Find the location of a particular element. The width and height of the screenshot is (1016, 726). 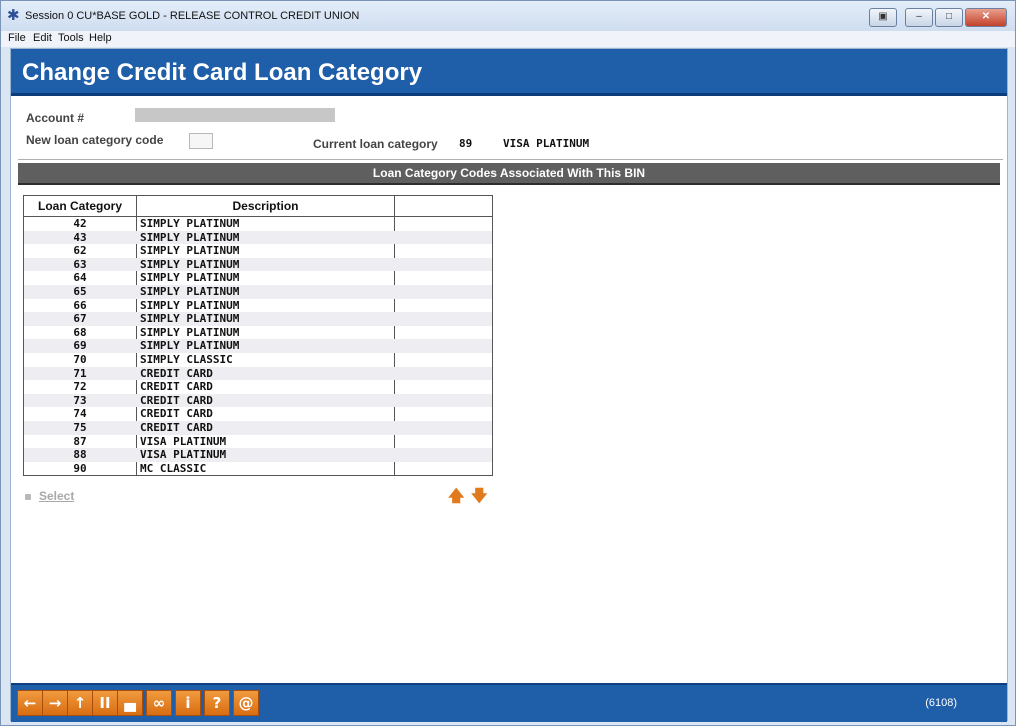

account-number-field is located at coordinates (235, 115).